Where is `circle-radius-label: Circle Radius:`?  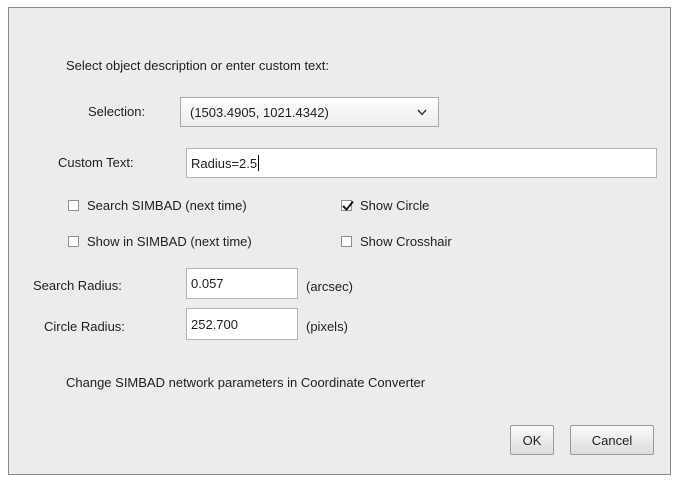 circle-radius-label: Circle Radius: is located at coordinates (84, 326).